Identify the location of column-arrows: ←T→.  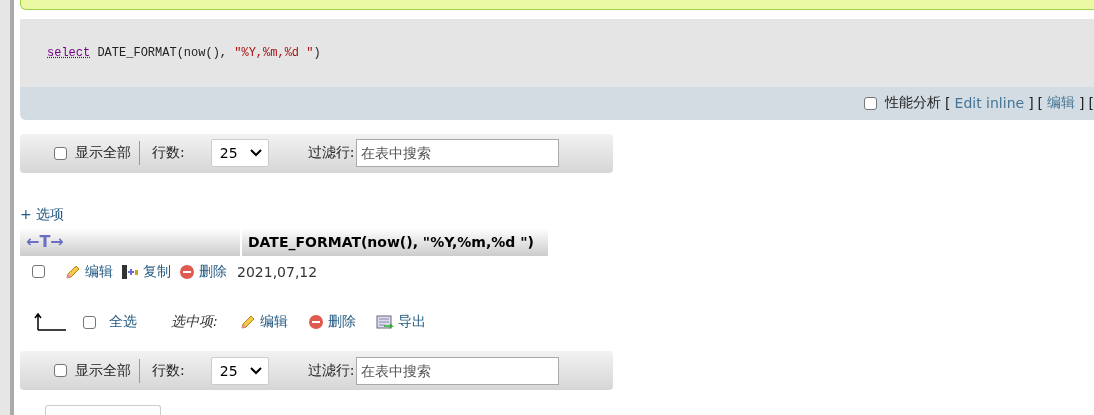
(45, 242).